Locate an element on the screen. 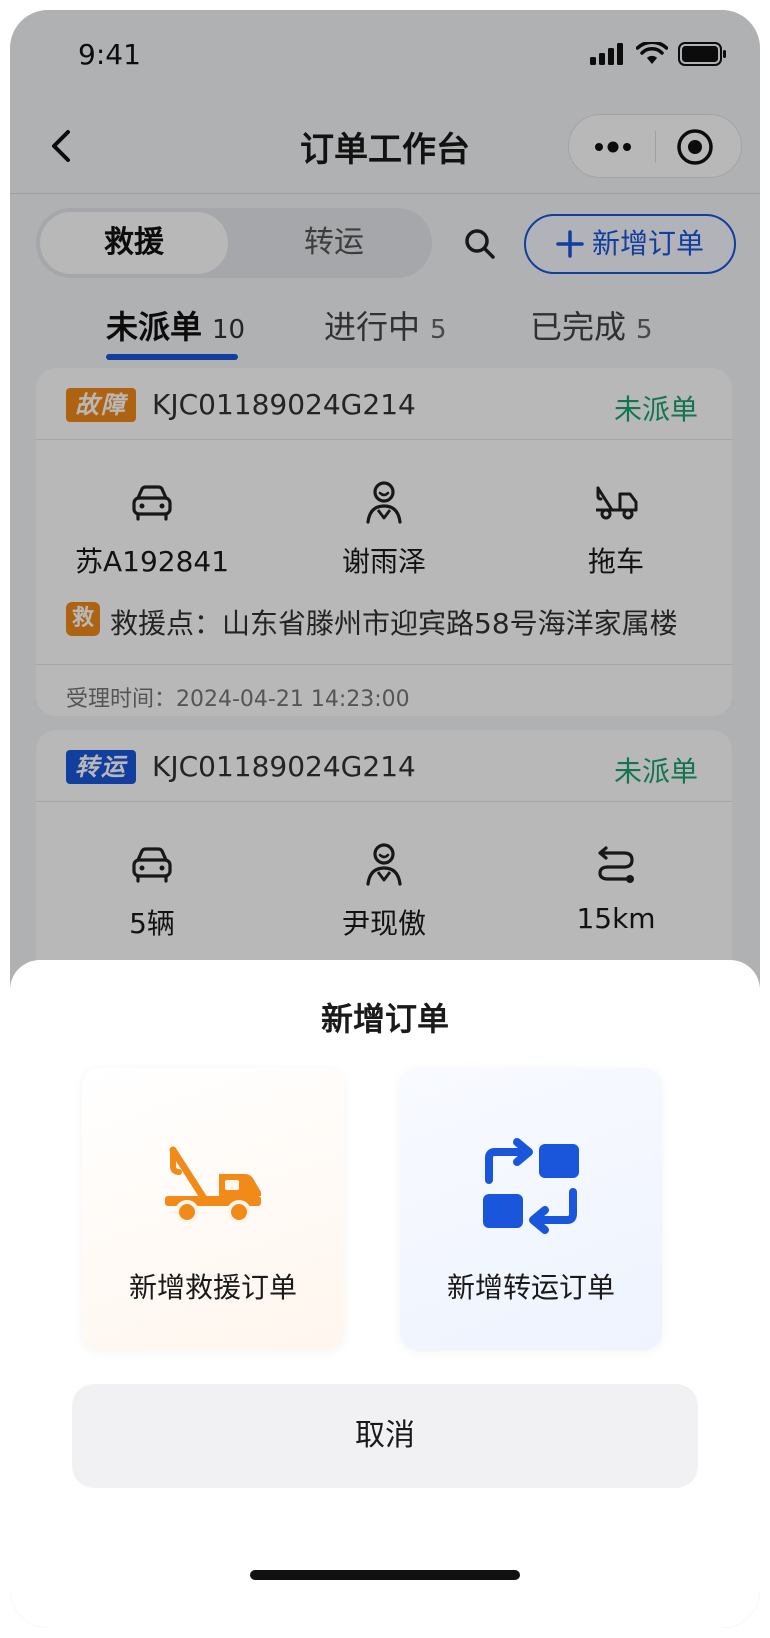 This screenshot has height=1638, width=770. add-transfer-order-option: 新增转运订单 is located at coordinates (531, 1209).